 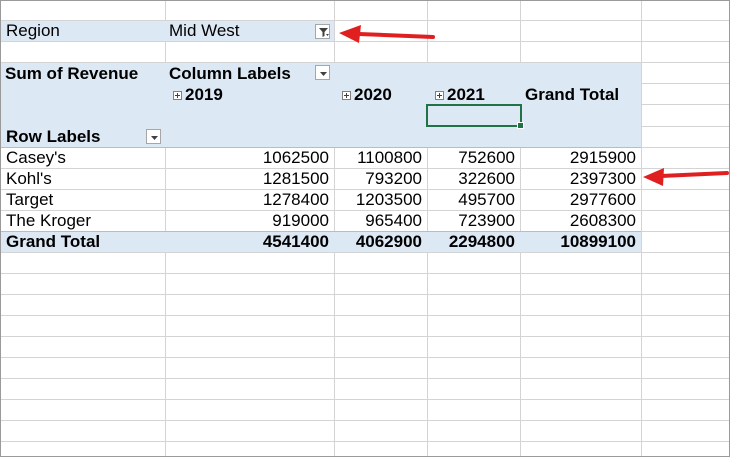 What do you see at coordinates (30, 199) in the screenshot?
I see `row-label: Target` at bounding box center [30, 199].